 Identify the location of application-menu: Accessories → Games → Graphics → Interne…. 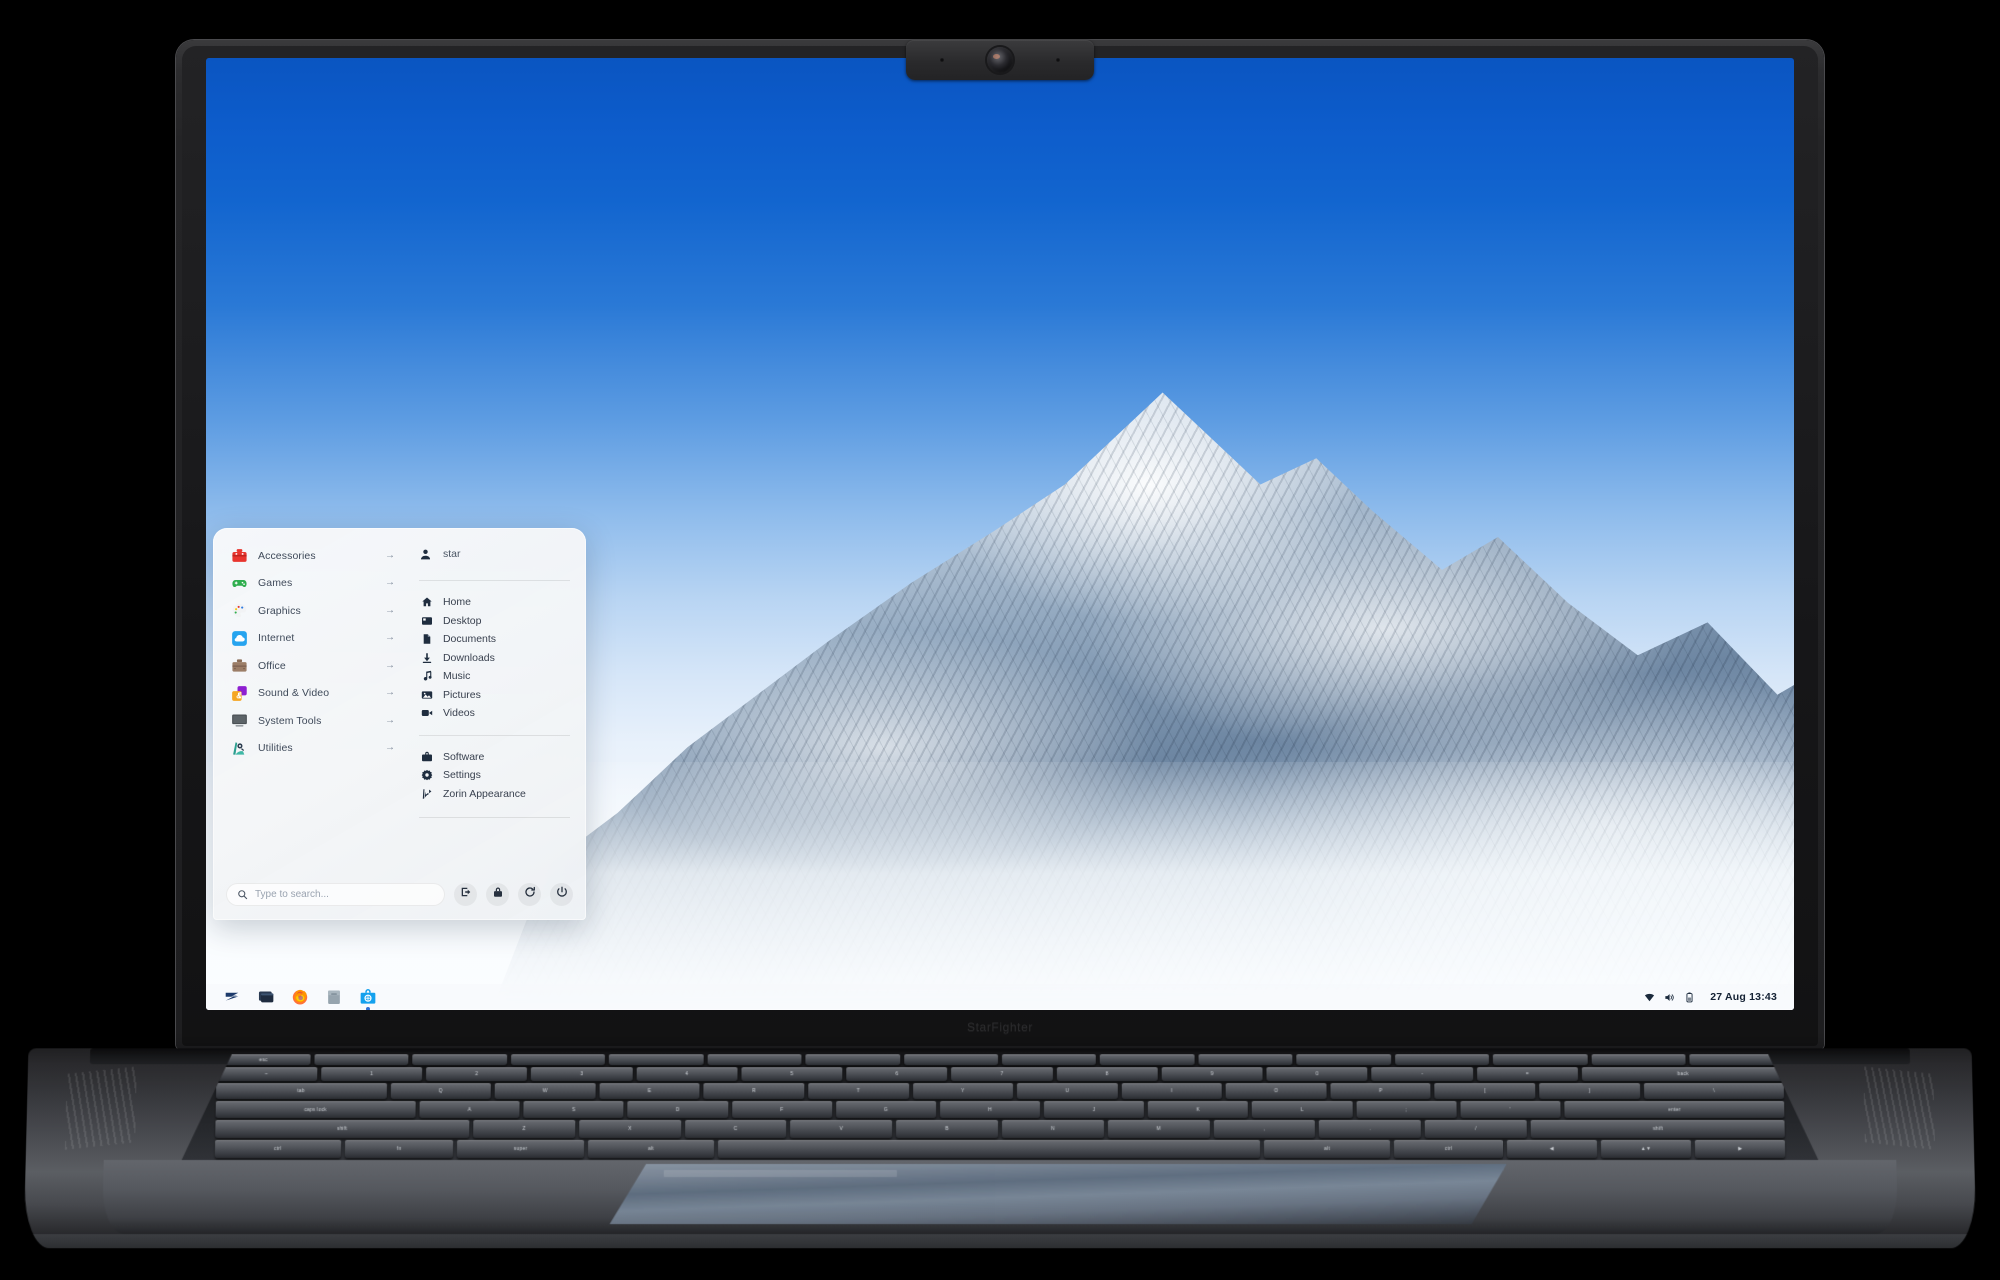
(399, 724).